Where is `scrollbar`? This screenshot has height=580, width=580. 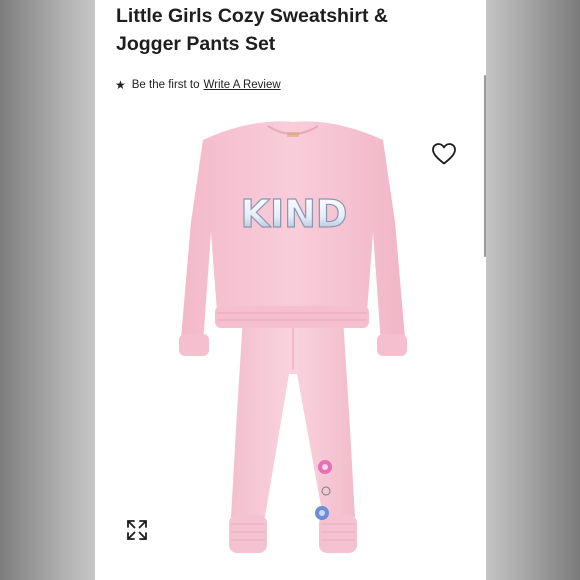 scrollbar is located at coordinates (485, 166).